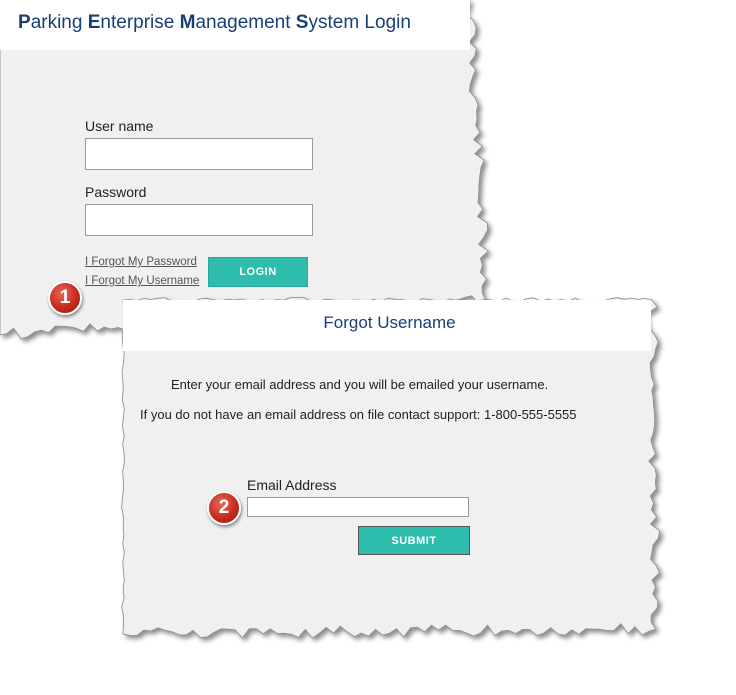  What do you see at coordinates (141, 262) in the screenshot?
I see `forgot-password-link: I Forgot My Password` at bounding box center [141, 262].